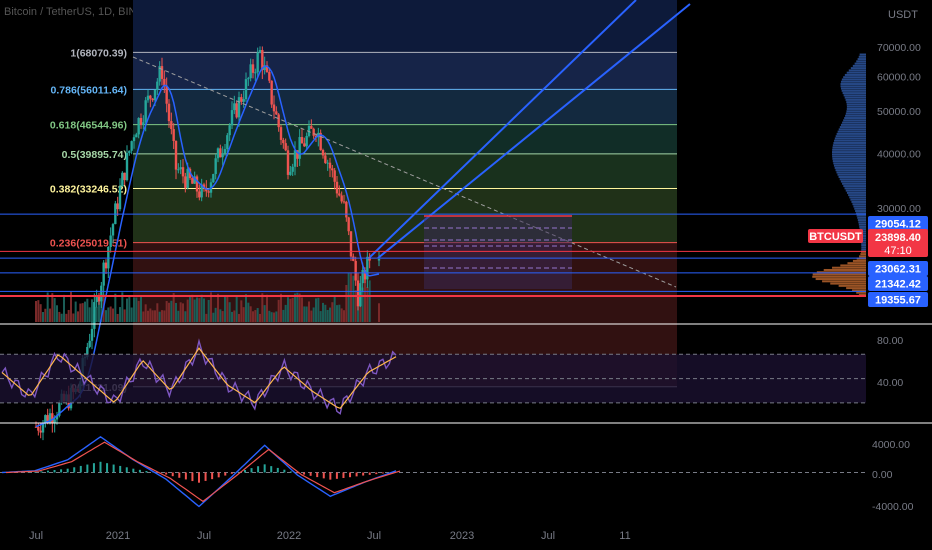  Describe the element at coordinates (98, 53) in the screenshot. I see `fib-label: 1(68070.39)` at that location.